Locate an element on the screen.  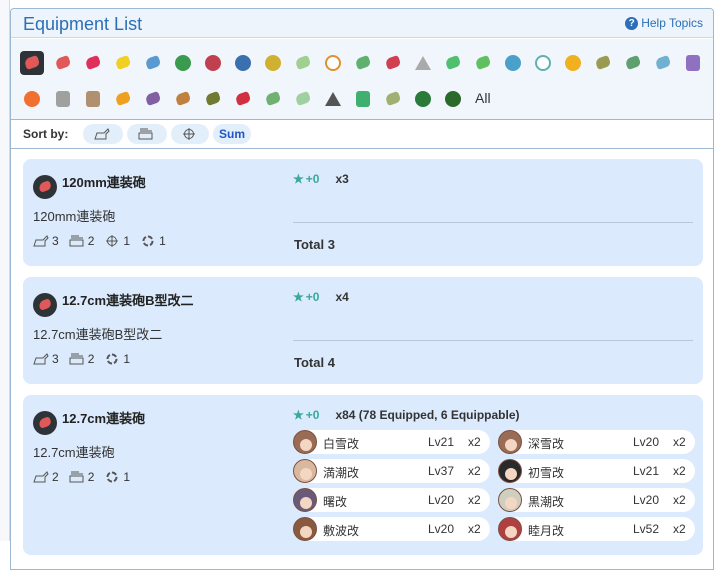
sort-accuracy-button is located at coordinates (190, 134).